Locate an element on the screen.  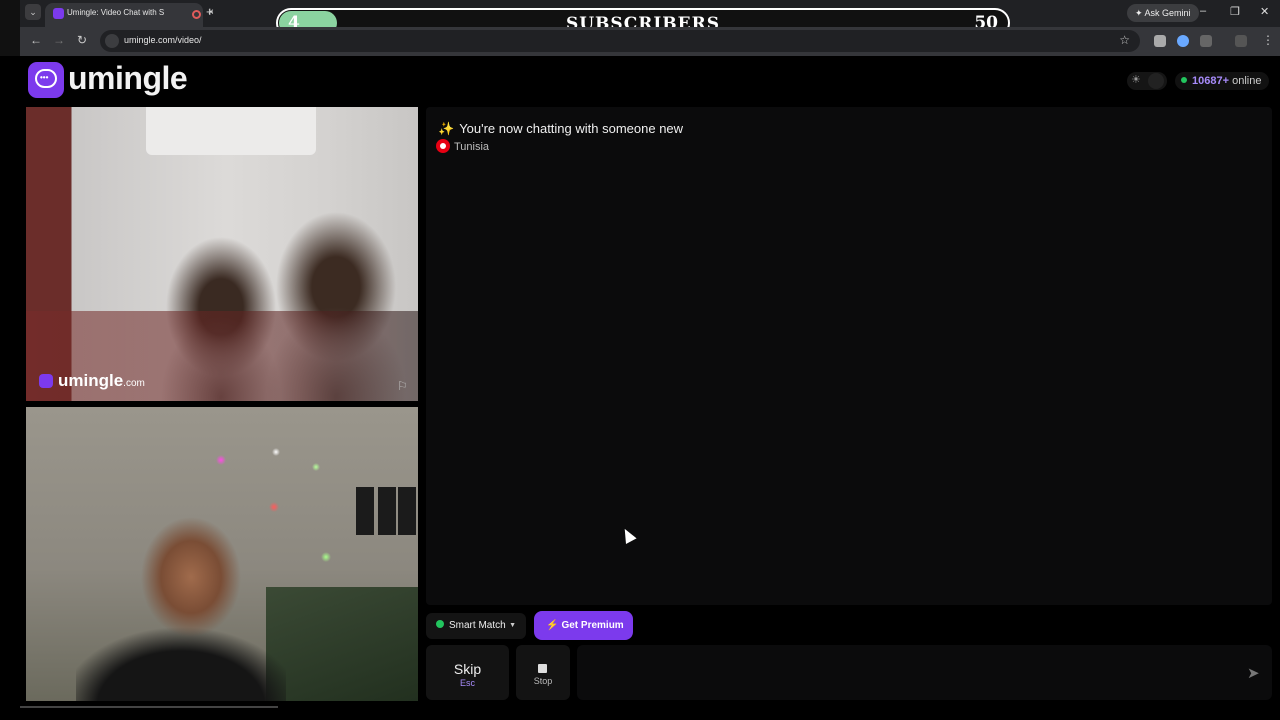
chat-dots: ••• is located at coordinates (44, 77).